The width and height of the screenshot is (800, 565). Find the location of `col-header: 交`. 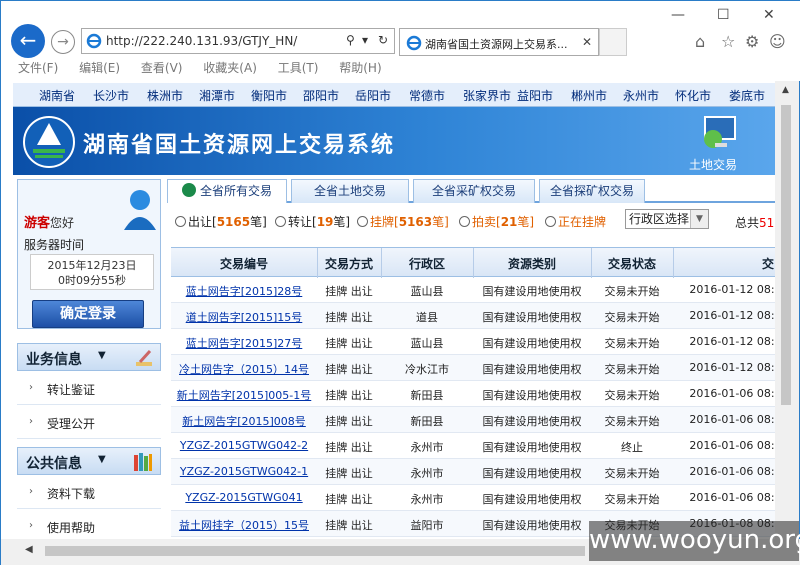

col-header: 交 is located at coordinates (724, 263).